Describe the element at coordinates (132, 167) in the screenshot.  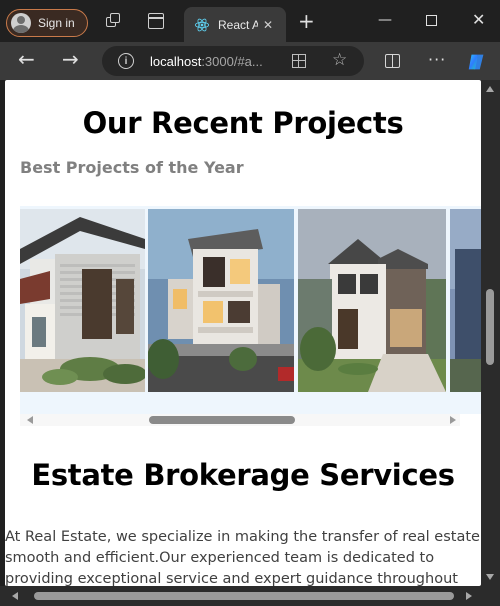
I see `projects-subheading: Best Projects of the Year` at that location.